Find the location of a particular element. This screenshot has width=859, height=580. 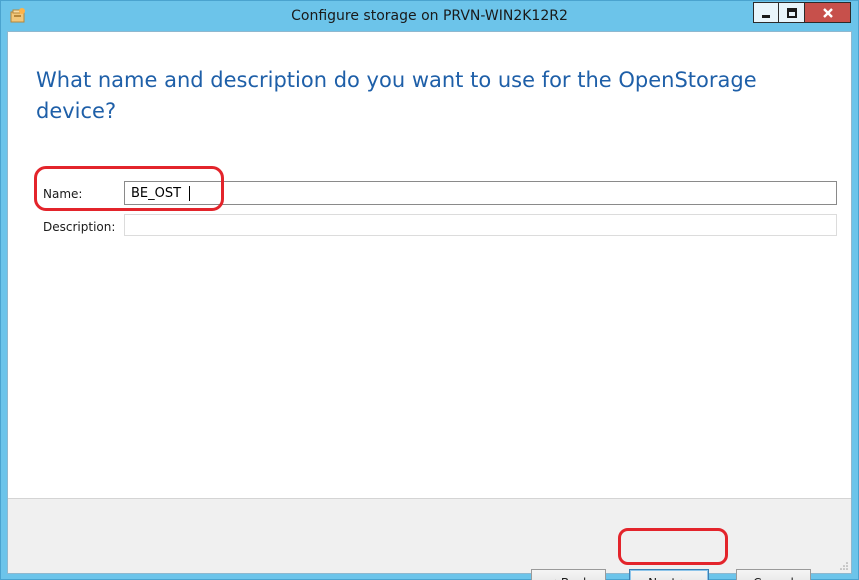

description-label: Description: is located at coordinates (79, 227).